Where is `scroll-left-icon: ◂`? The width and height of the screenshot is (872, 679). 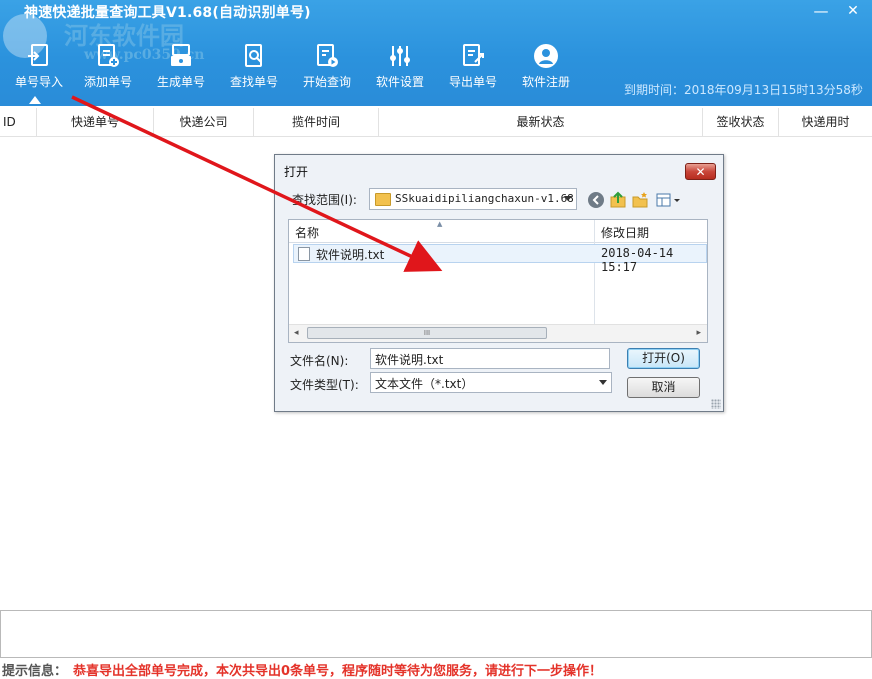 scroll-left-icon: ◂ is located at coordinates (296, 333).